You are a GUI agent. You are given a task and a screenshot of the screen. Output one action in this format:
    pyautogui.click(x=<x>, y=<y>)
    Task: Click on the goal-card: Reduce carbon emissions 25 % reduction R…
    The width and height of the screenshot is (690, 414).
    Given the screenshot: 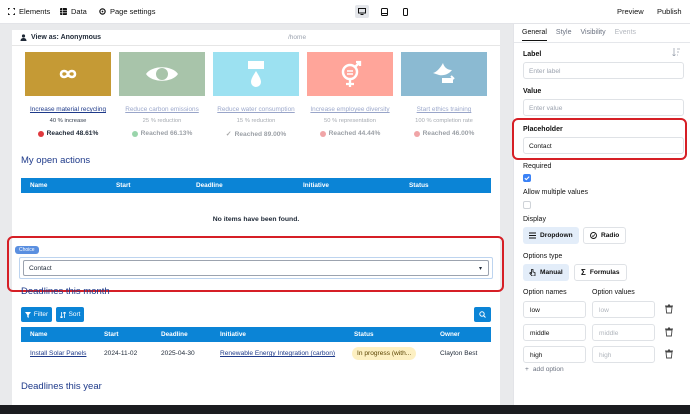 What is the action you would take?
    pyautogui.click(x=162, y=94)
    